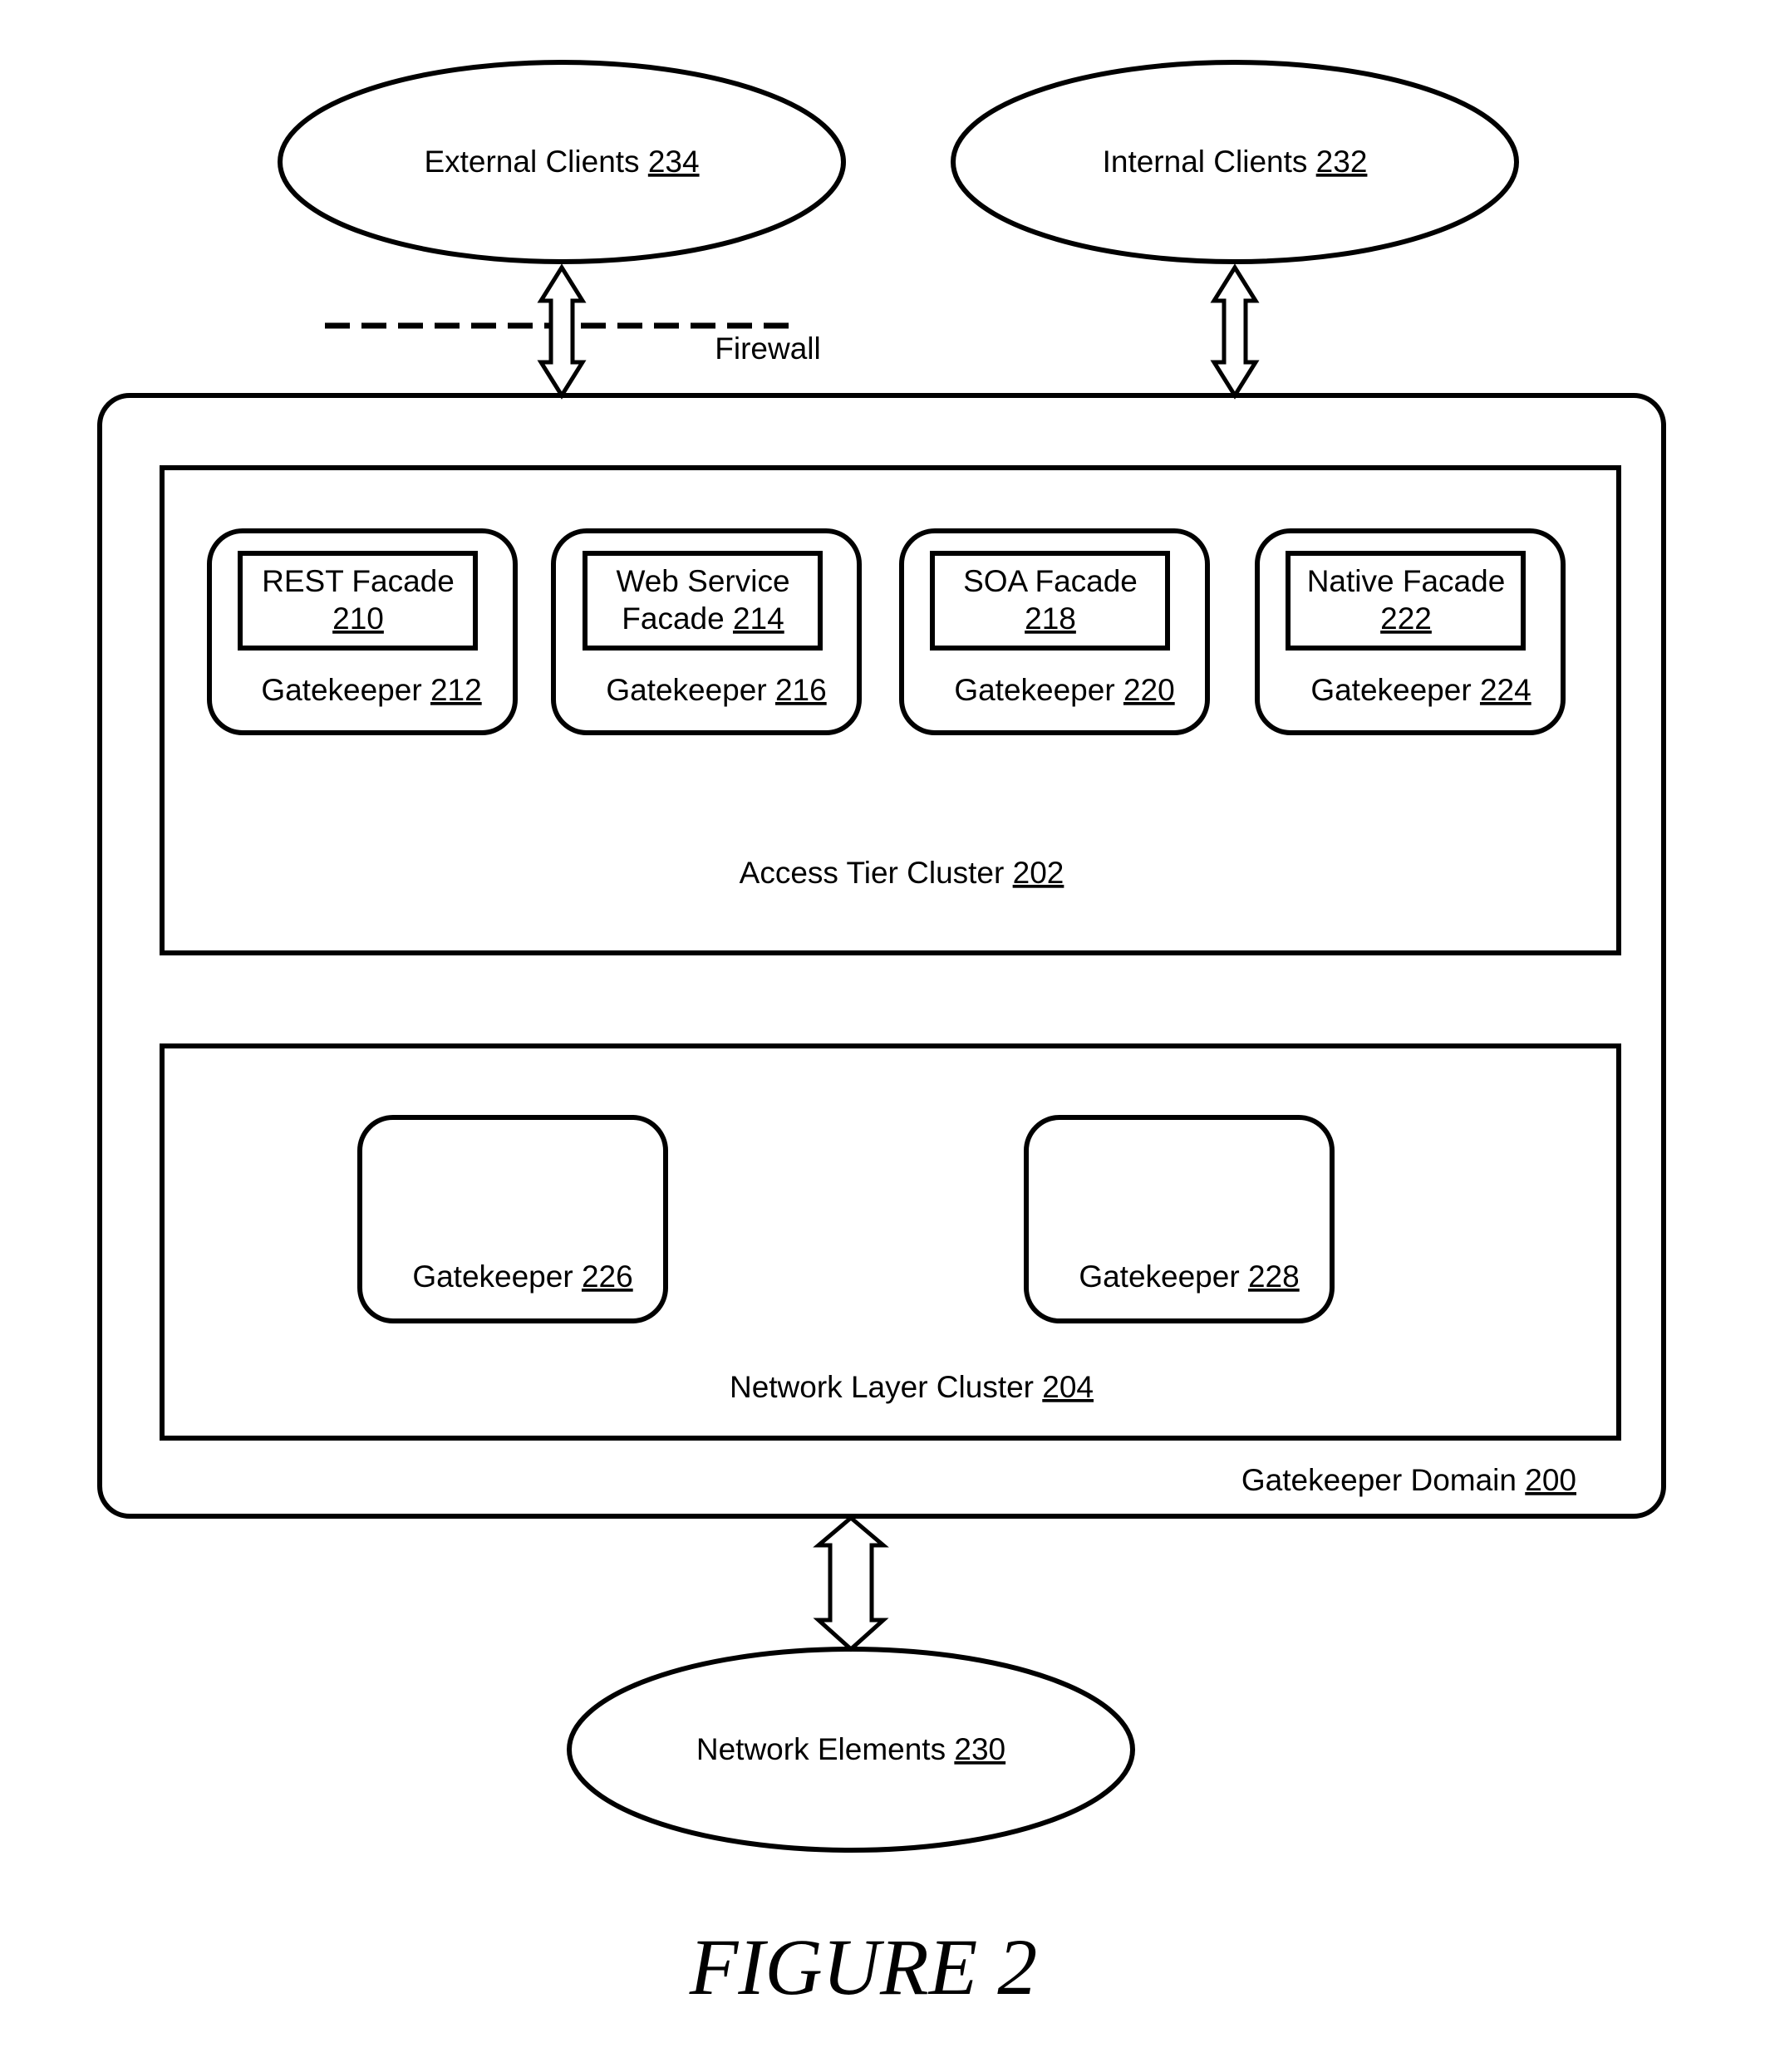  What do you see at coordinates (371, 690) in the screenshot?
I see `gatekeeper-212-label: Gatekeeper 212` at bounding box center [371, 690].